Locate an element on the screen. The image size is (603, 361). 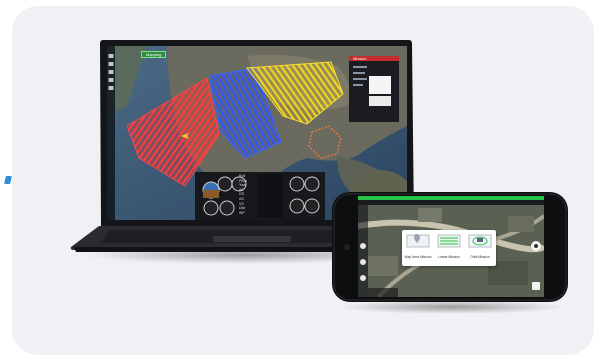
phone-shadow is located at coordinates (452, 307).